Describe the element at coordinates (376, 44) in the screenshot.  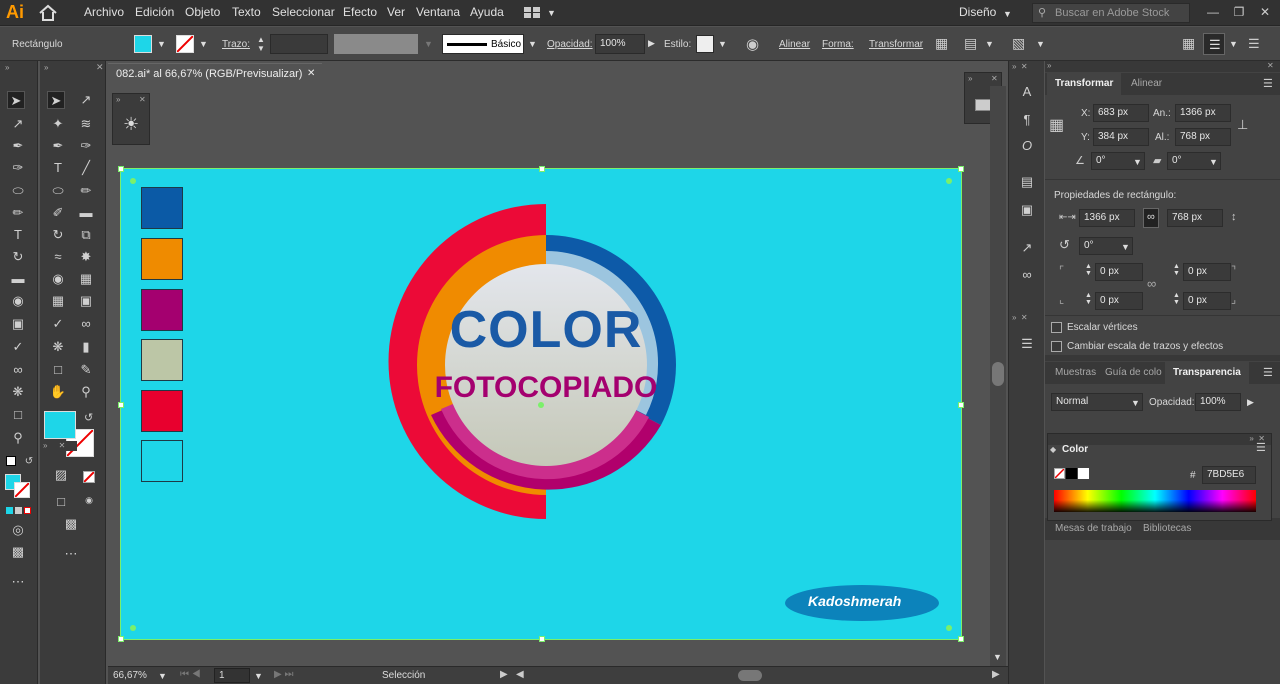
I see `variable-width-profile` at that location.